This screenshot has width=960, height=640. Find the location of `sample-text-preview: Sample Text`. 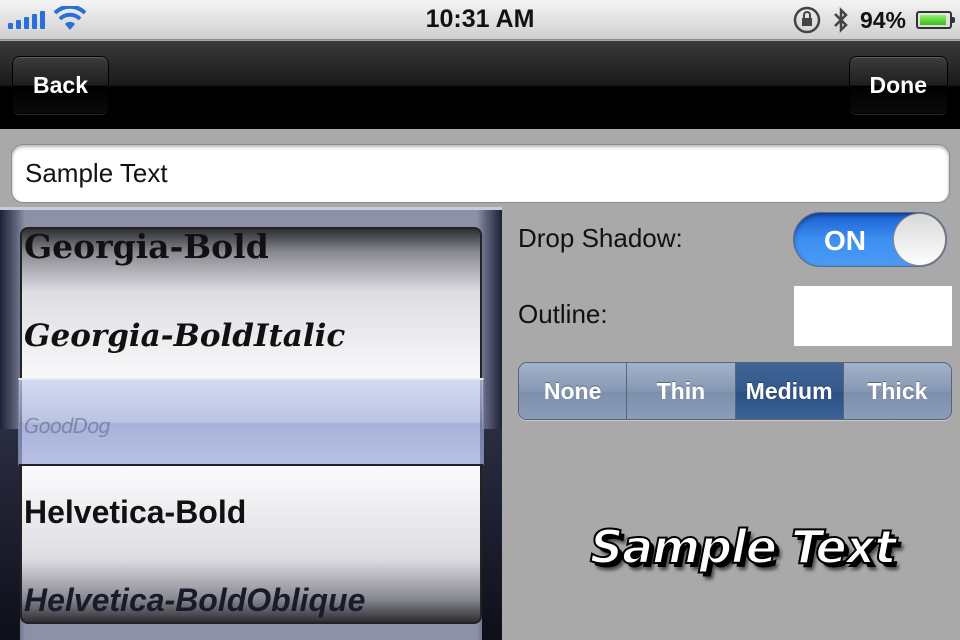

sample-text-preview: Sample Text is located at coordinates (743, 547).